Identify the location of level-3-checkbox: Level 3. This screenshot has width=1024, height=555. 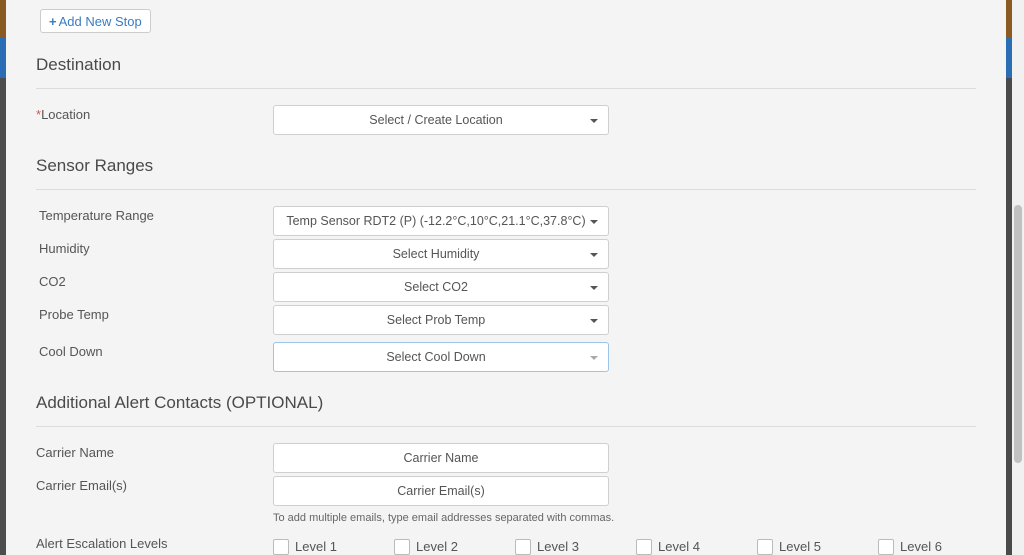
(547, 546).